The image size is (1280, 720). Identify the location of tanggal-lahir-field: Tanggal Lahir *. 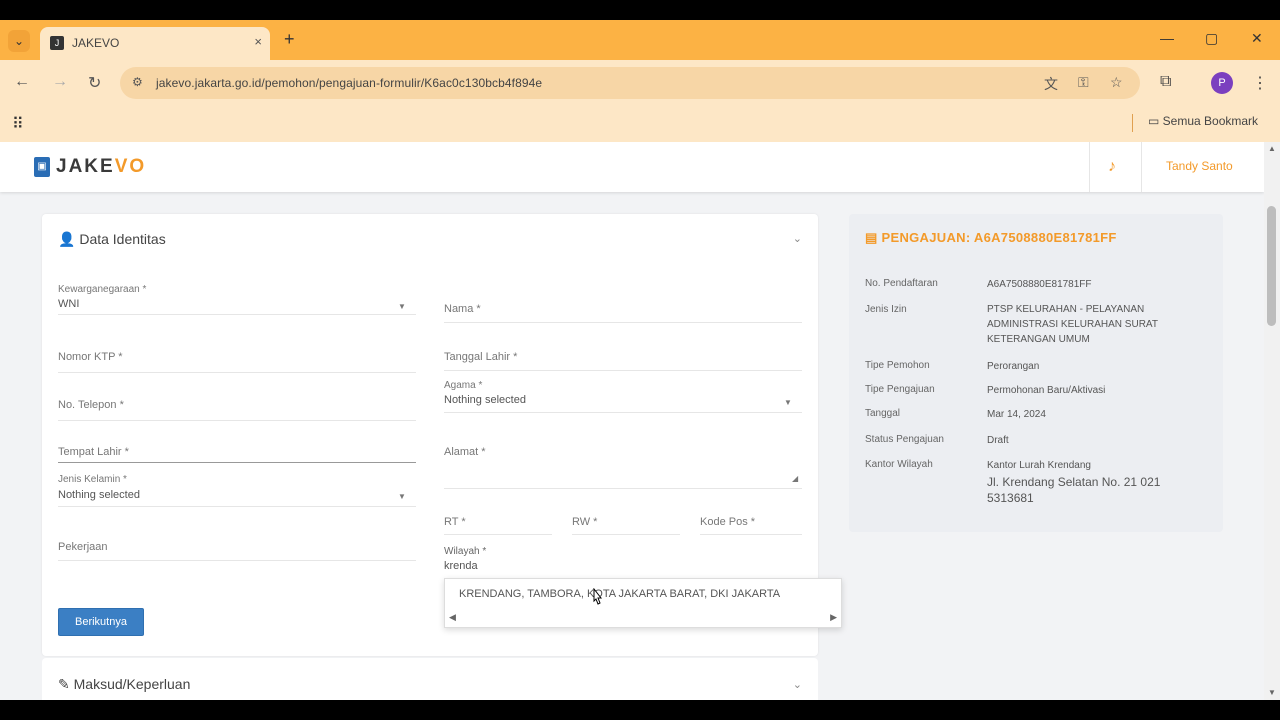
(480, 357).